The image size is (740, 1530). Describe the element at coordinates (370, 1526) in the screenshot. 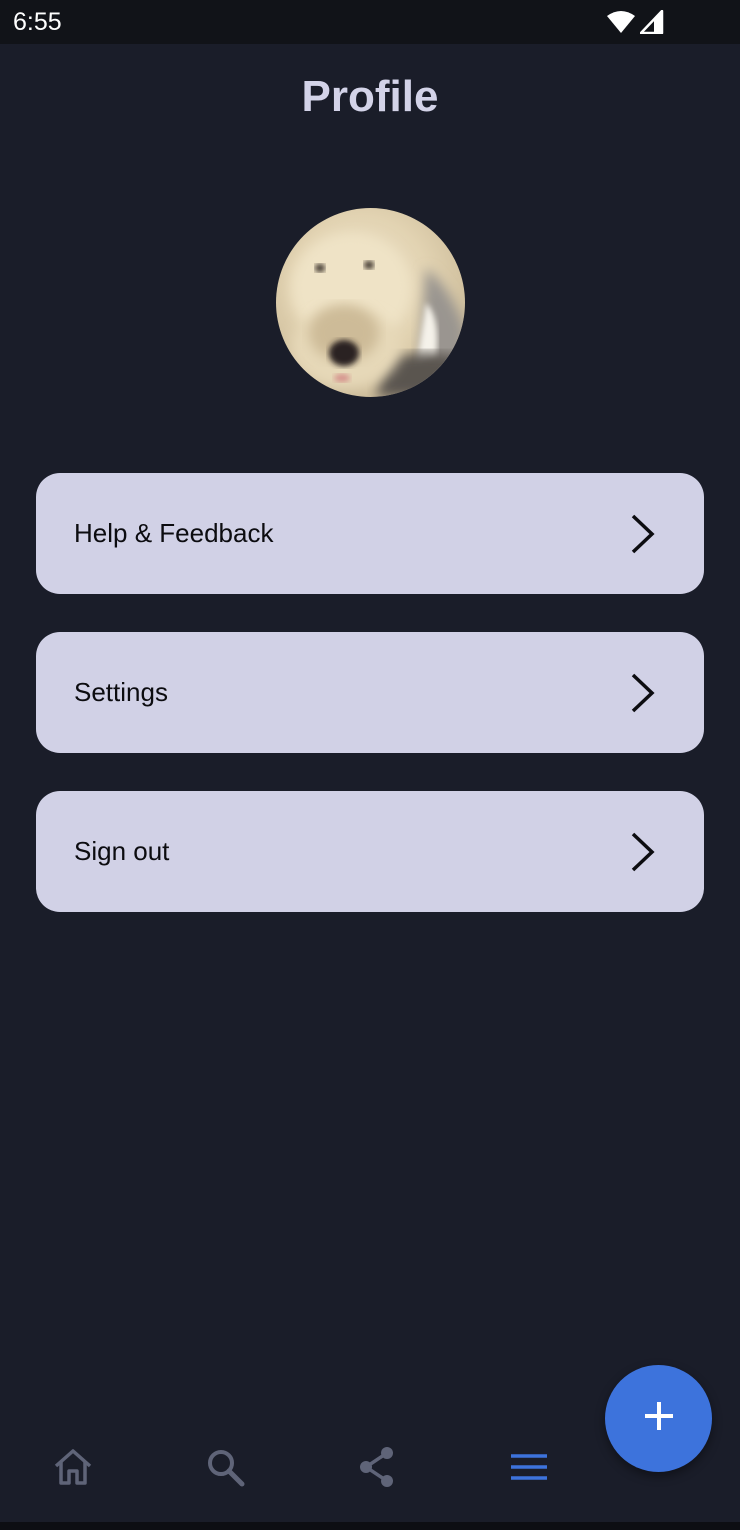

I see `system-nav-edge` at that location.